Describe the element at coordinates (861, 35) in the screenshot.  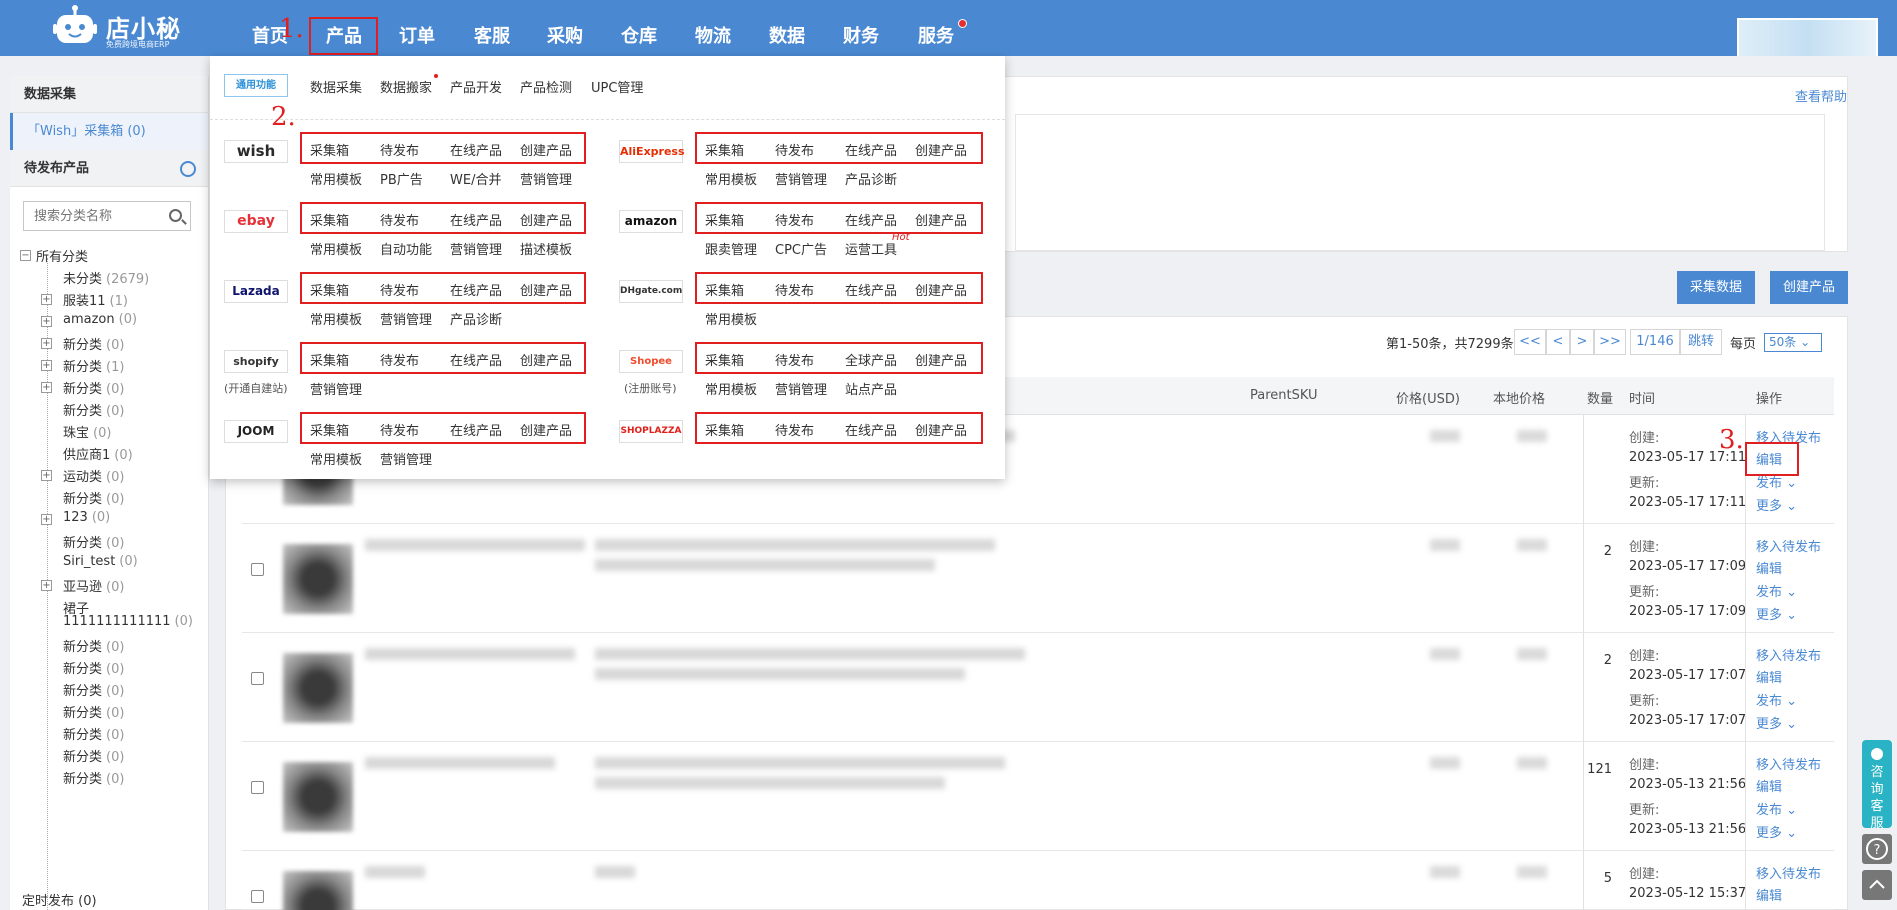
I see `nav-finance: 财务` at that location.